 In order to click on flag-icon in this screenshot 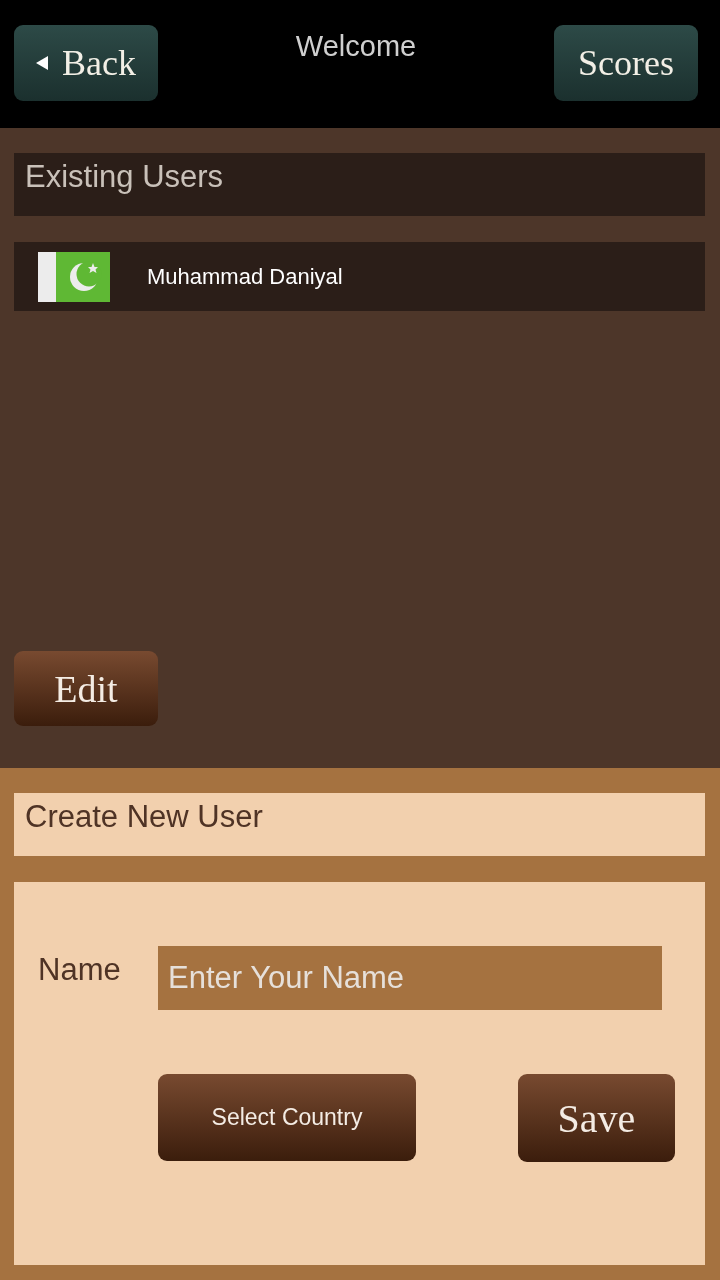, I will do `click(74, 276)`.